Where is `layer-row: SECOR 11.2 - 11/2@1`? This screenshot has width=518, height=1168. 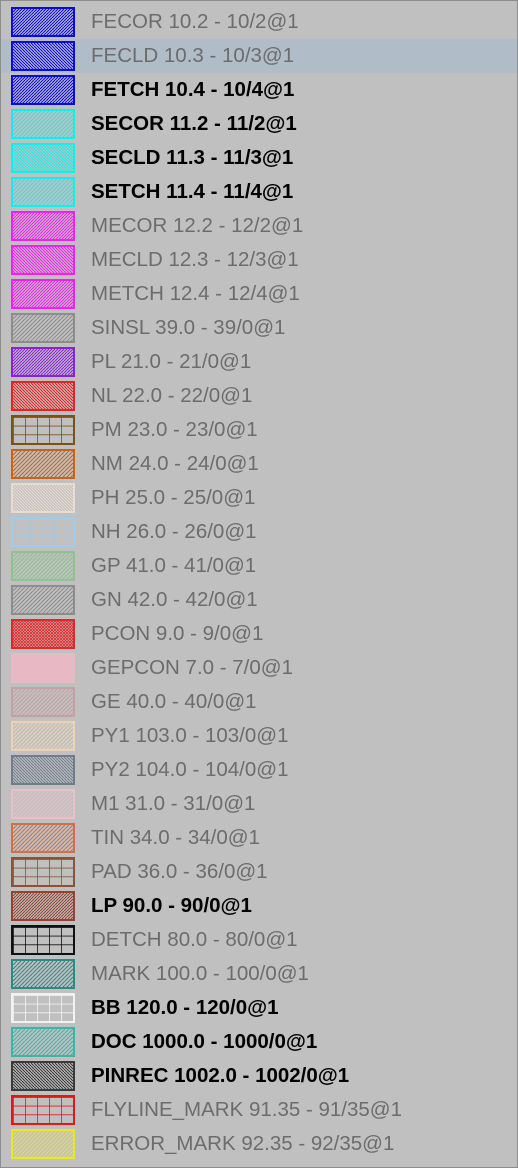 layer-row: SECOR 11.2 - 11/2@1 is located at coordinates (259, 124).